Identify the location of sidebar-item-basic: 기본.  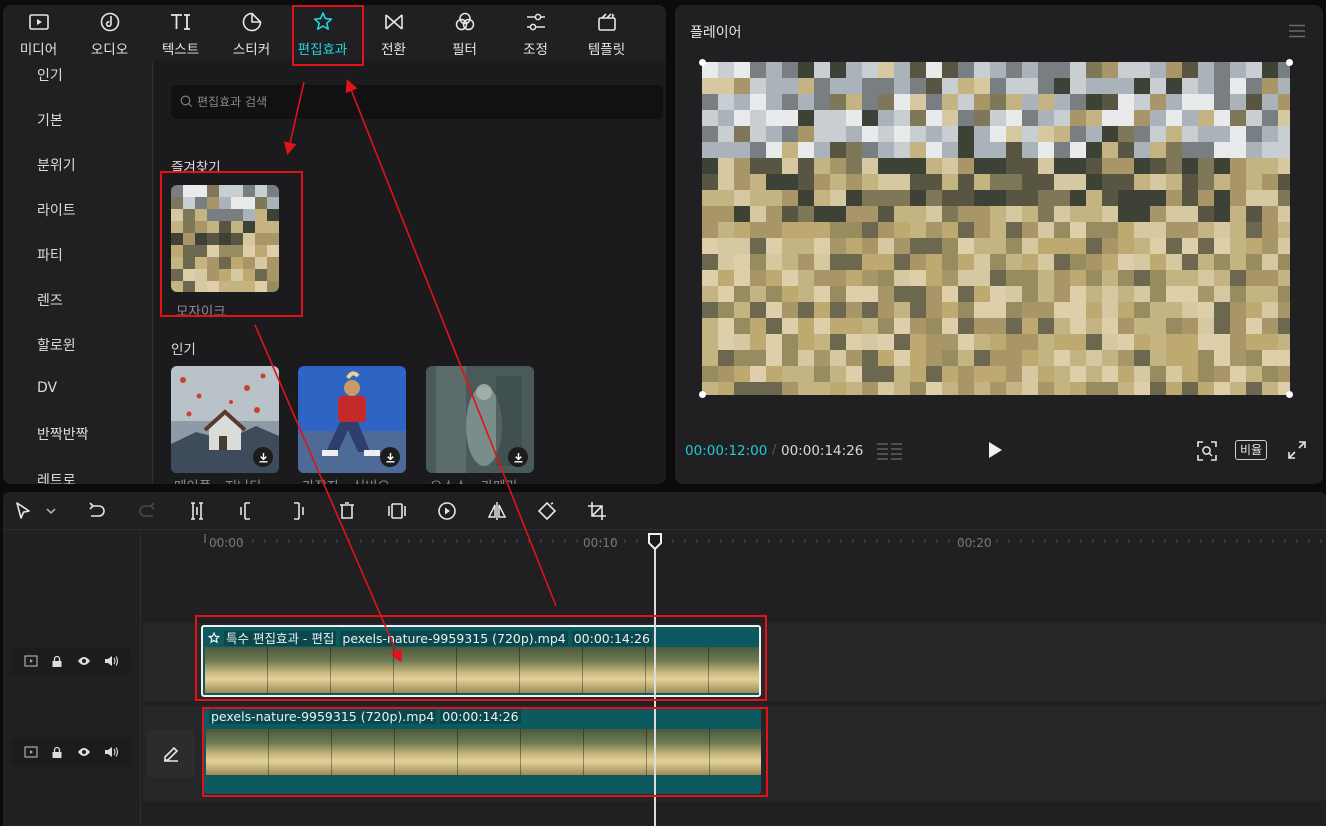
(50, 120).